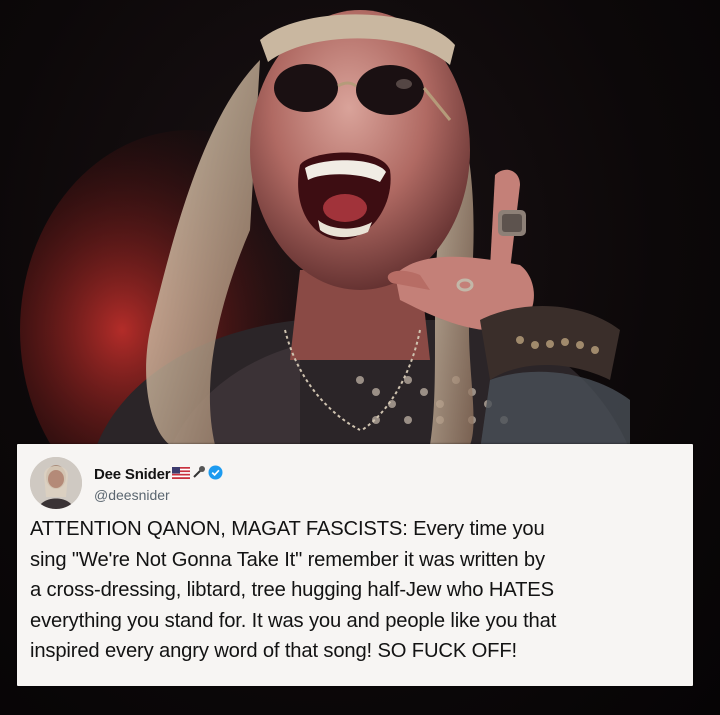  What do you see at coordinates (132, 474) in the screenshot?
I see `display-name: Dee Snider` at bounding box center [132, 474].